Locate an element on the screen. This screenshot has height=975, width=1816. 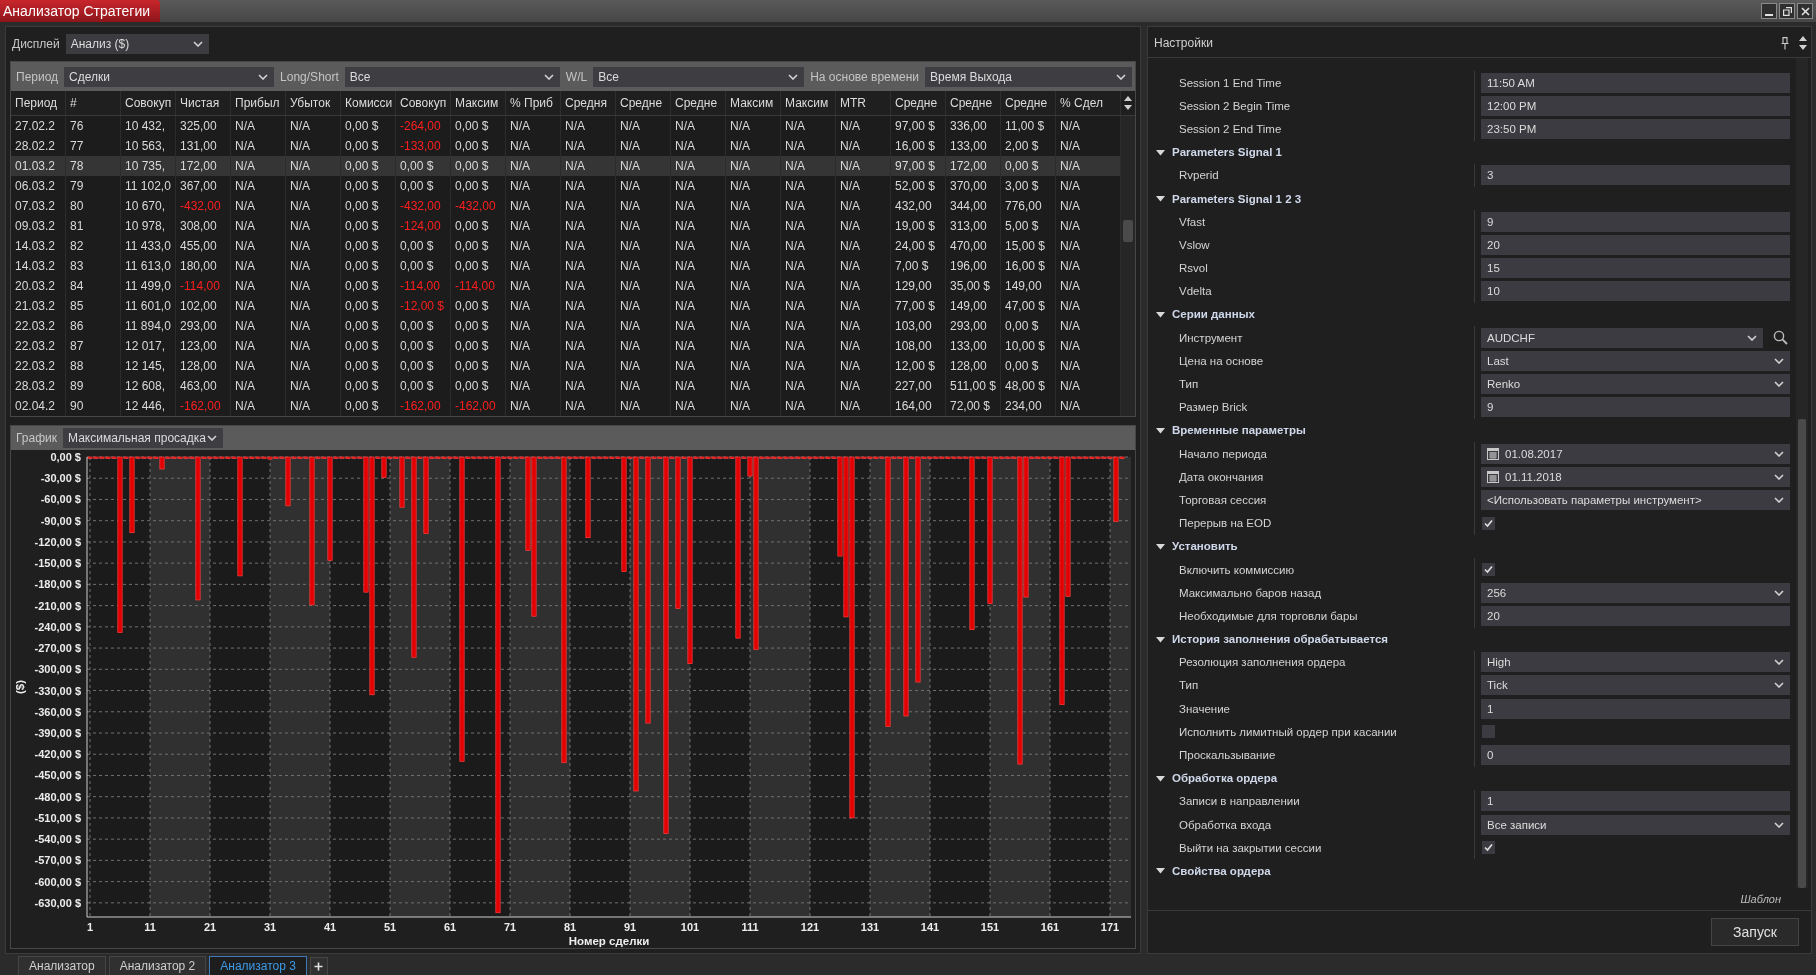
dropdown: 256 is located at coordinates (1635, 592).